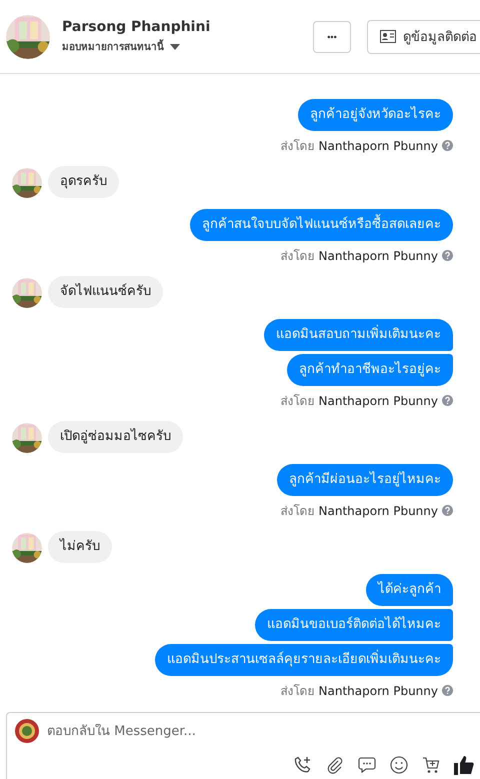 This screenshot has height=779, width=480. What do you see at coordinates (399, 765) in the screenshot?
I see `smiley-icon` at bounding box center [399, 765].